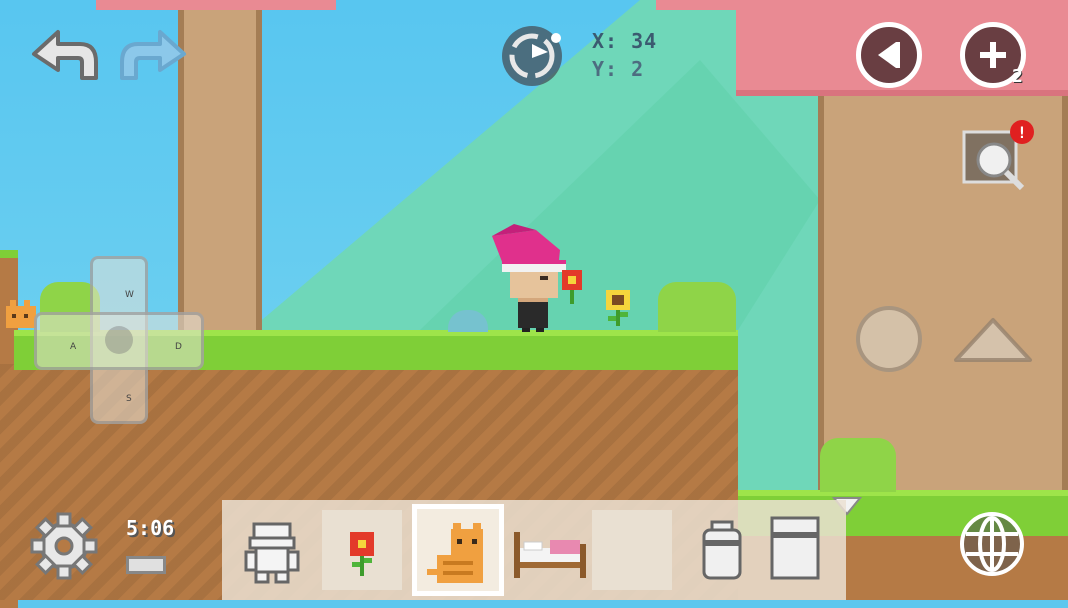 Image resolution: width=1068 pixels, height=608 pixels. I want to click on storage-box-icon, so click(795, 548).